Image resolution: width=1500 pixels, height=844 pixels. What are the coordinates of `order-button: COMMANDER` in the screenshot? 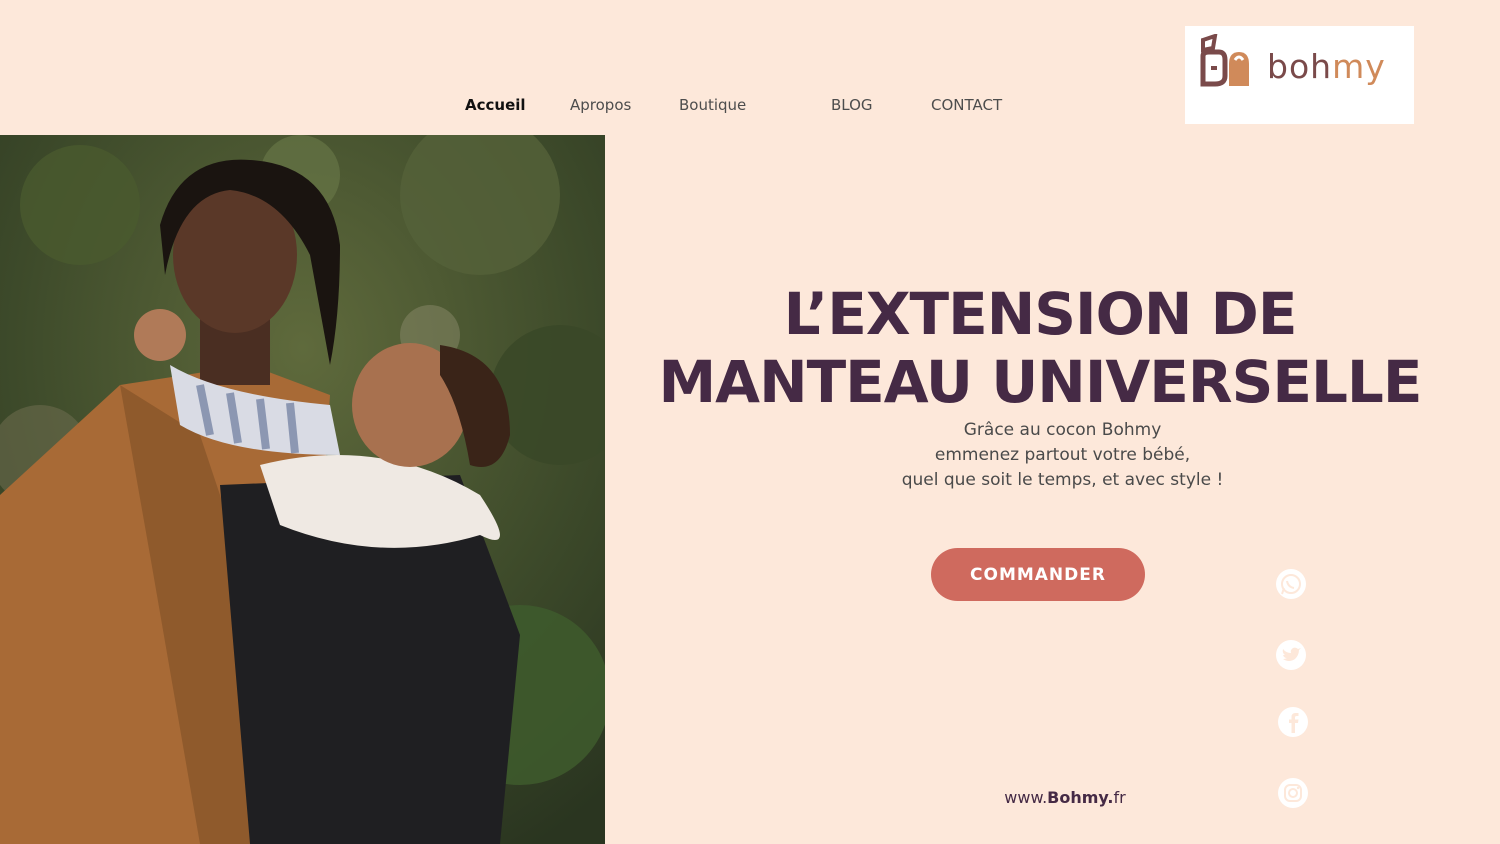 It's located at (1038, 574).